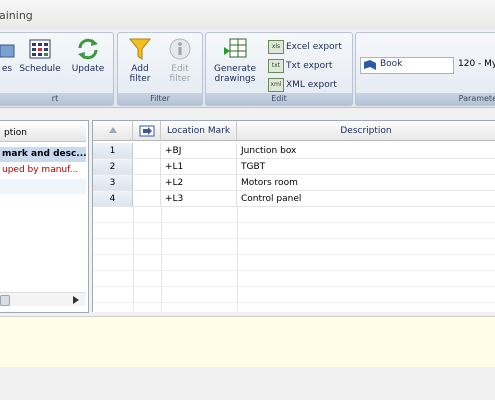 This screenshot has height=400, width=495. Describe the element at coordinates (407, 65) in the screenshot. I see `book-selector: Book` at that location.